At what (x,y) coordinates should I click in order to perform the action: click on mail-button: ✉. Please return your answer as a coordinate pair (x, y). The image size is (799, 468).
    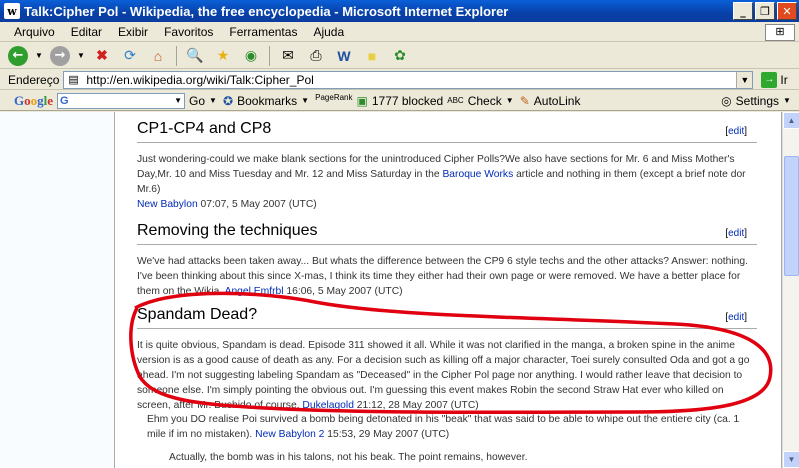
    Looking at the image, I should click on (288, 56).